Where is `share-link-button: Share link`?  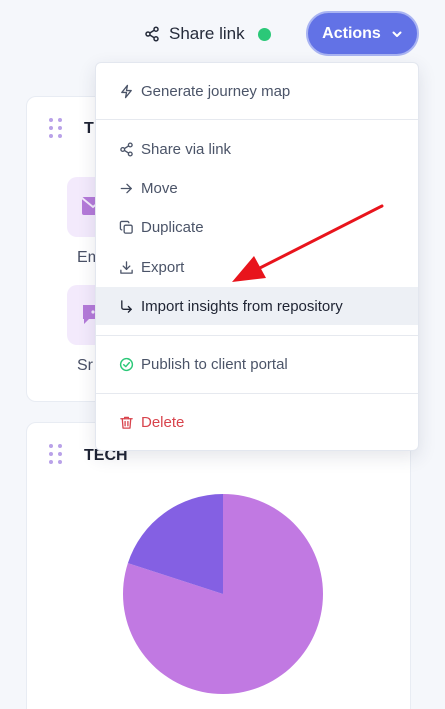 share-link-button: Share link is located at coordinates (207, 34).